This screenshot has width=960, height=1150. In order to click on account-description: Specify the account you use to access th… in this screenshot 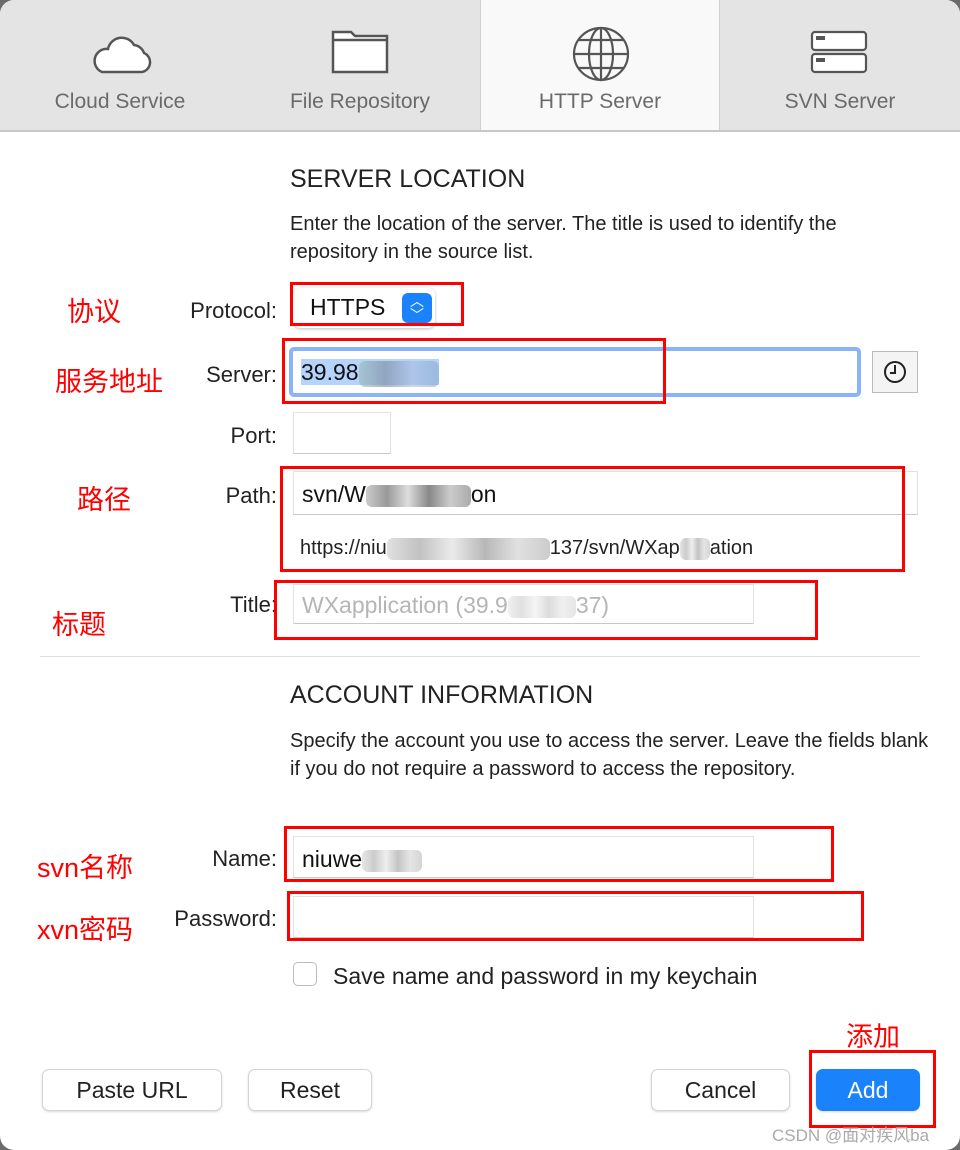, I will do `click(609, 755)`.